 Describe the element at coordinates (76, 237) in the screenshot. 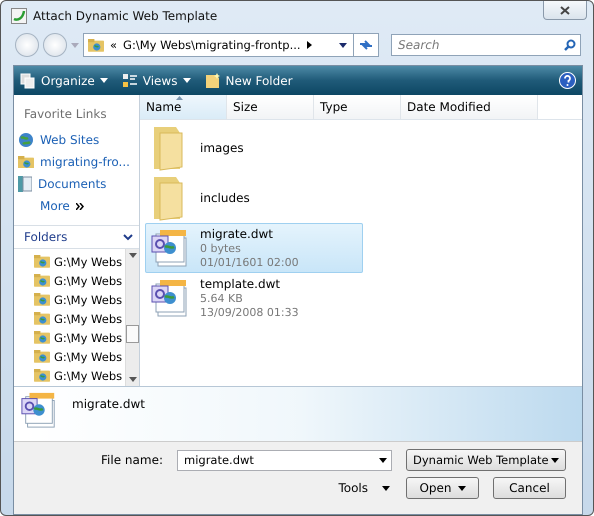

I see `folders-header: Folders` at that location.